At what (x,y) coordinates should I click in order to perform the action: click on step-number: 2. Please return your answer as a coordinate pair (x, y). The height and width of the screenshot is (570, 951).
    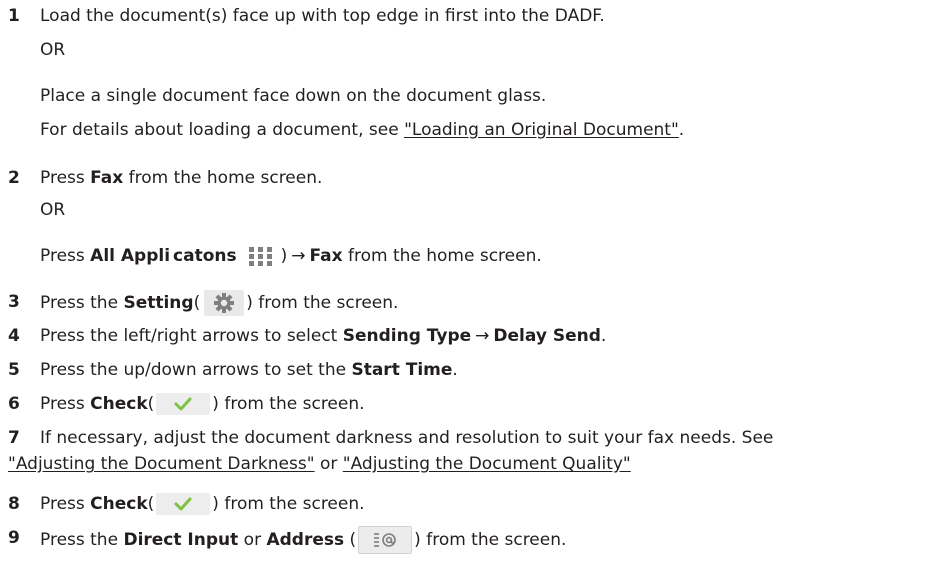
    Looking at the image, I should click on (14, 178).